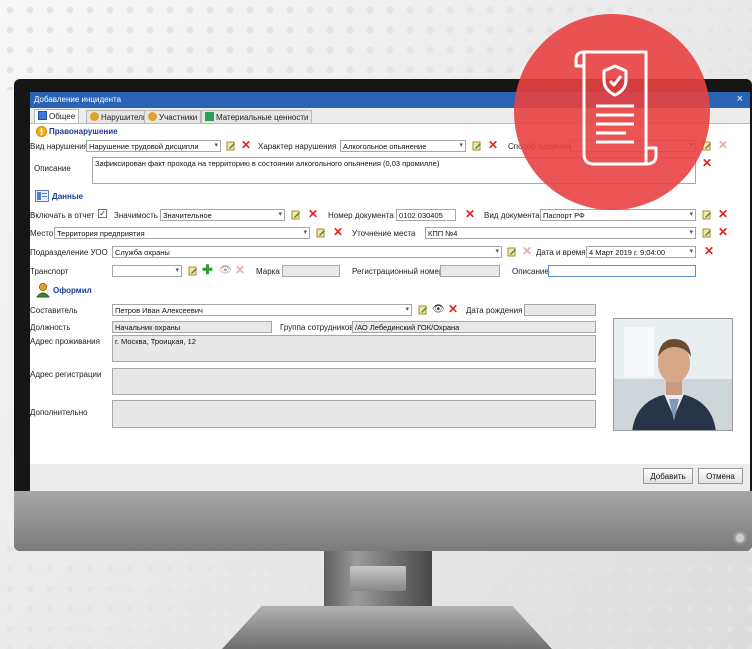 This screenshot has height=649, width=752. Describe the element at coordinates (94, 116) in the screenshot. I see `violators-tab-icon` at that location.